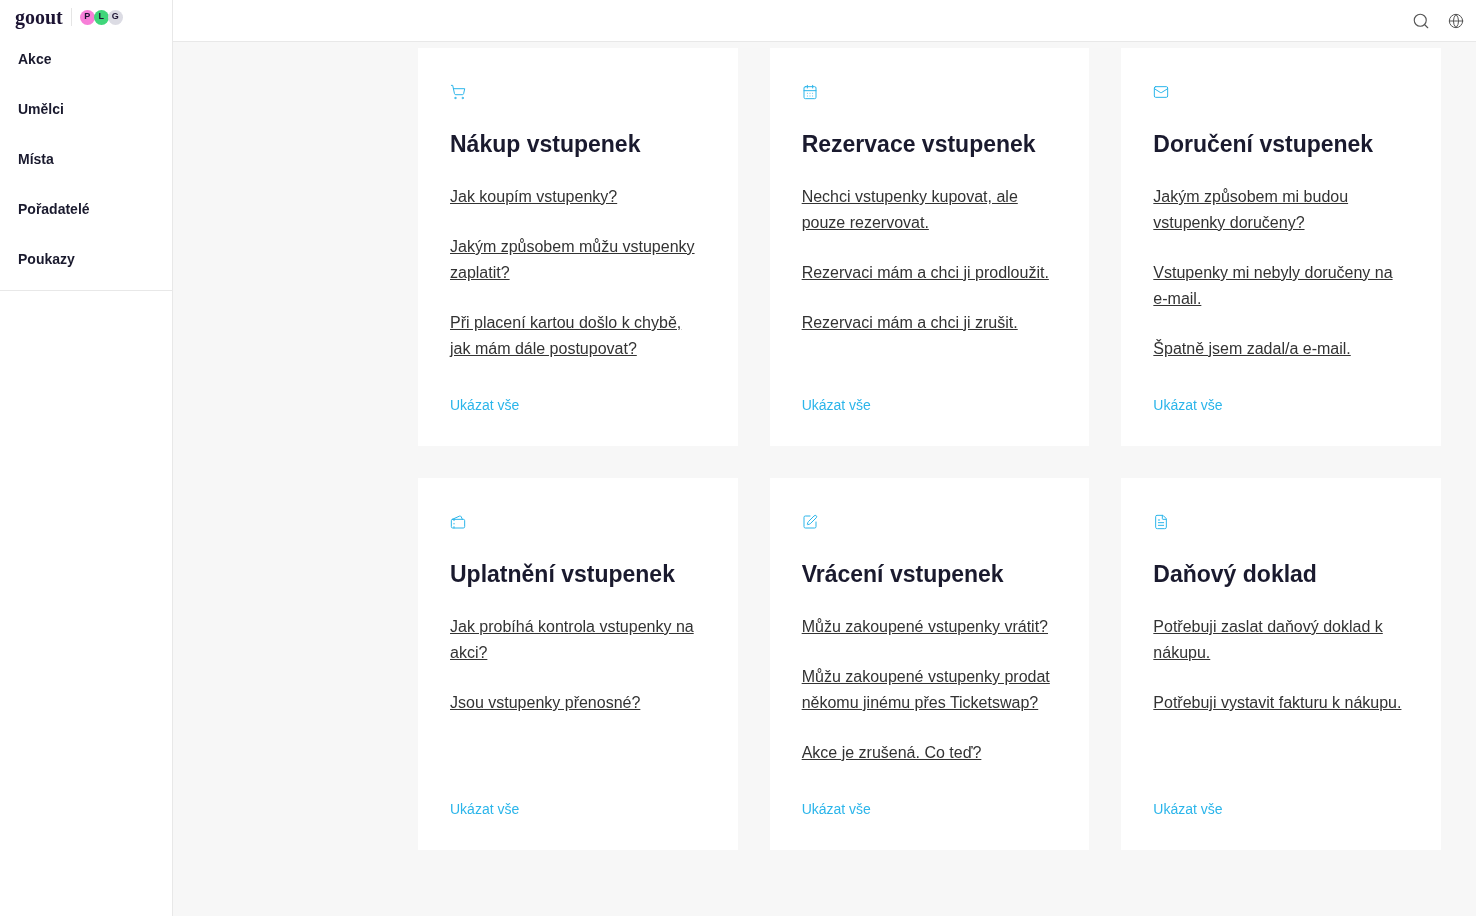  What do you see at coordinates (101, 17) in the screenshot?
I see `logo-badge: L` at bounding box center [101, 17].